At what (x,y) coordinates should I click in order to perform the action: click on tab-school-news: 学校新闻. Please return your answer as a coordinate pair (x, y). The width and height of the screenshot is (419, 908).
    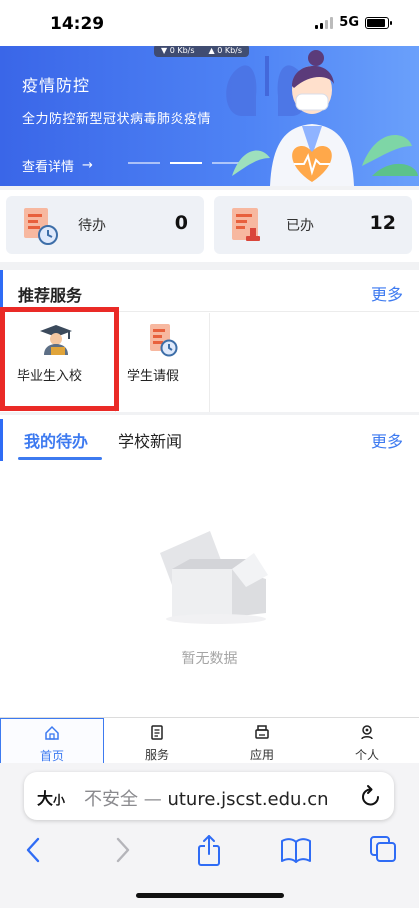
    Looking at the image, I should click on (150, 440).